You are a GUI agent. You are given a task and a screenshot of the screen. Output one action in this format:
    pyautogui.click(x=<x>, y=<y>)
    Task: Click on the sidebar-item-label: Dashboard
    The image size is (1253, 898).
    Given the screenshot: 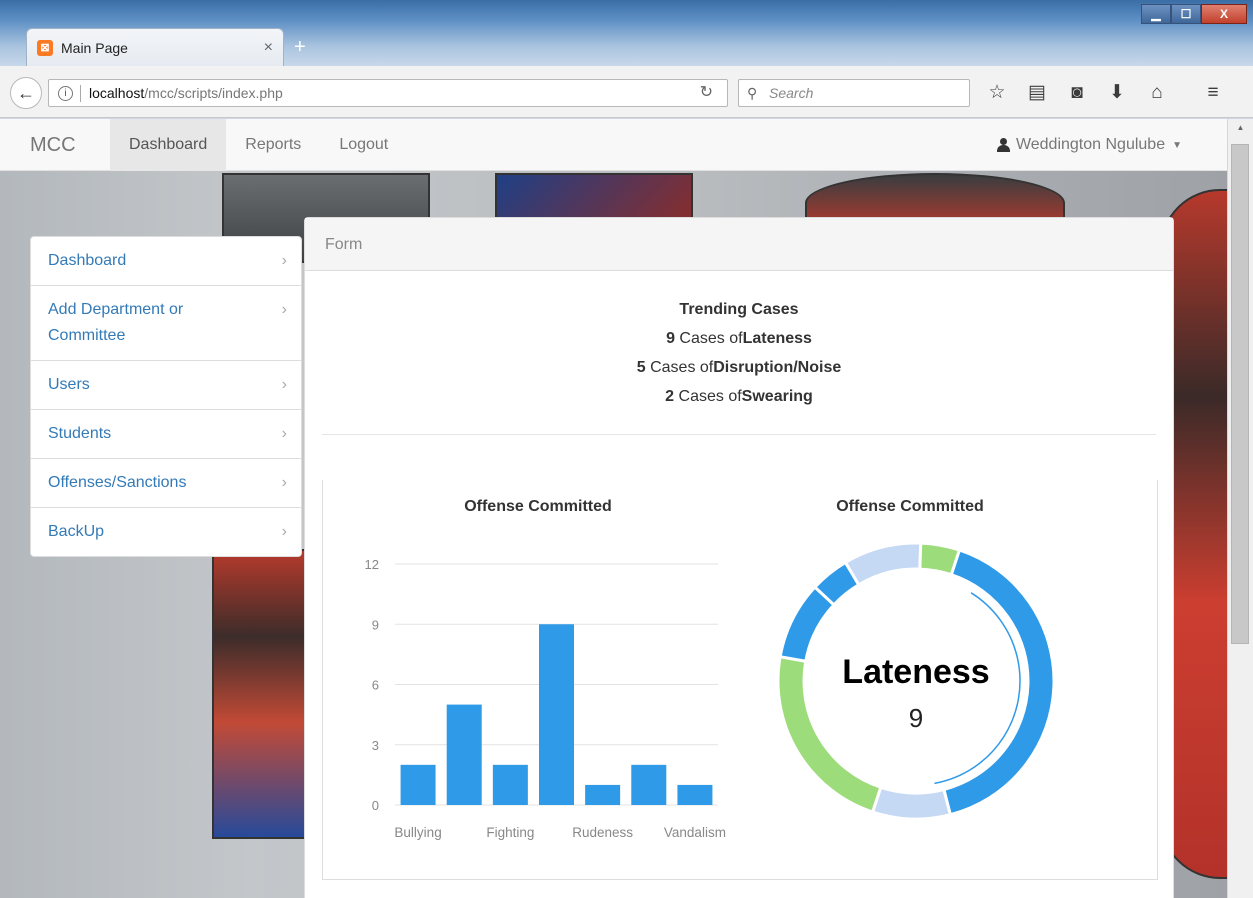 What is the action you would take?
    pyautogui.click(x=87, y=260)
    